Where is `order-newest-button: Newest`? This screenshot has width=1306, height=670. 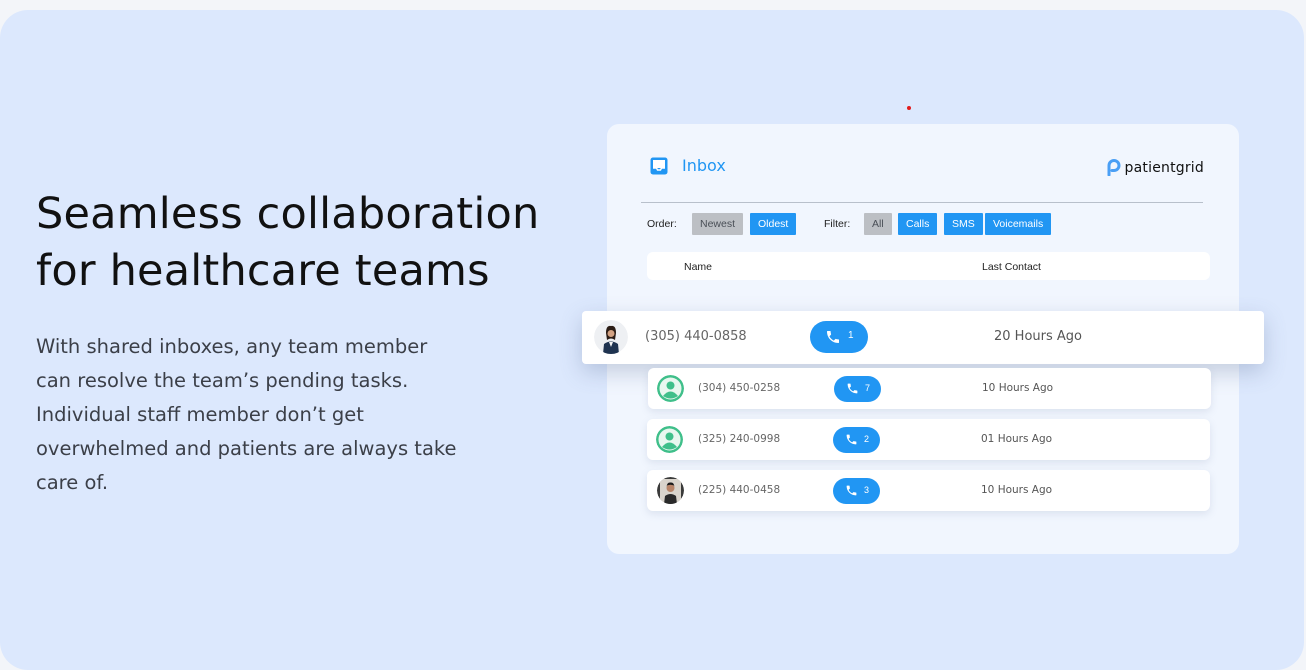
order-newest-button: Newest is located at coordinates (718, 224).